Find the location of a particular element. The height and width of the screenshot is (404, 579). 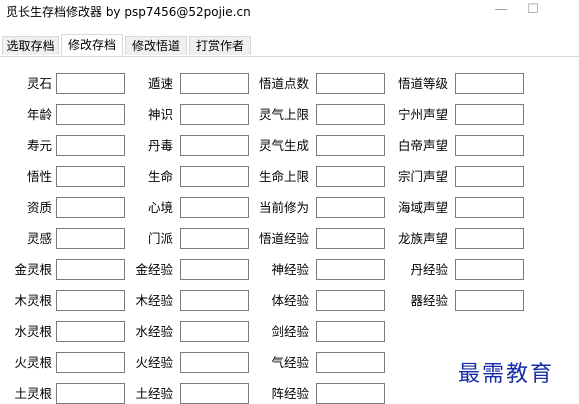

field-label: 器经验 is located at coordinates (429, 300).